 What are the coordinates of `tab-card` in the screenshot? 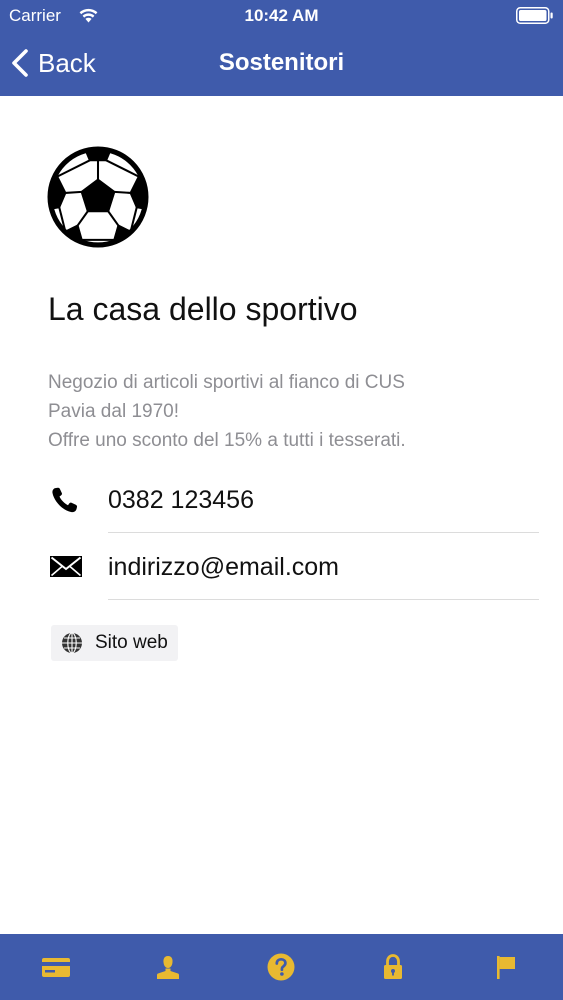 It's located at (56, 967).